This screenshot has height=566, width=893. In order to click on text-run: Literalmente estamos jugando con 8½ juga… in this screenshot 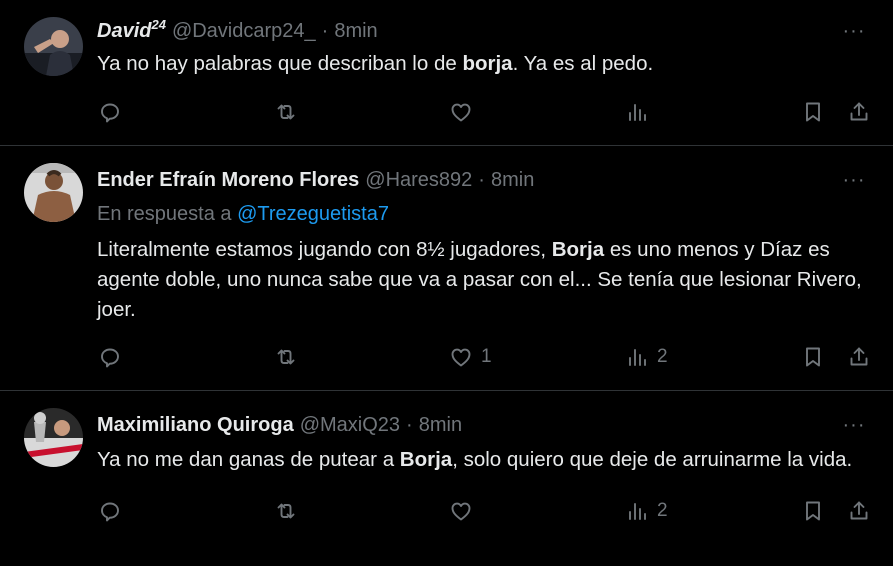, I will do `click(324, 249)`.